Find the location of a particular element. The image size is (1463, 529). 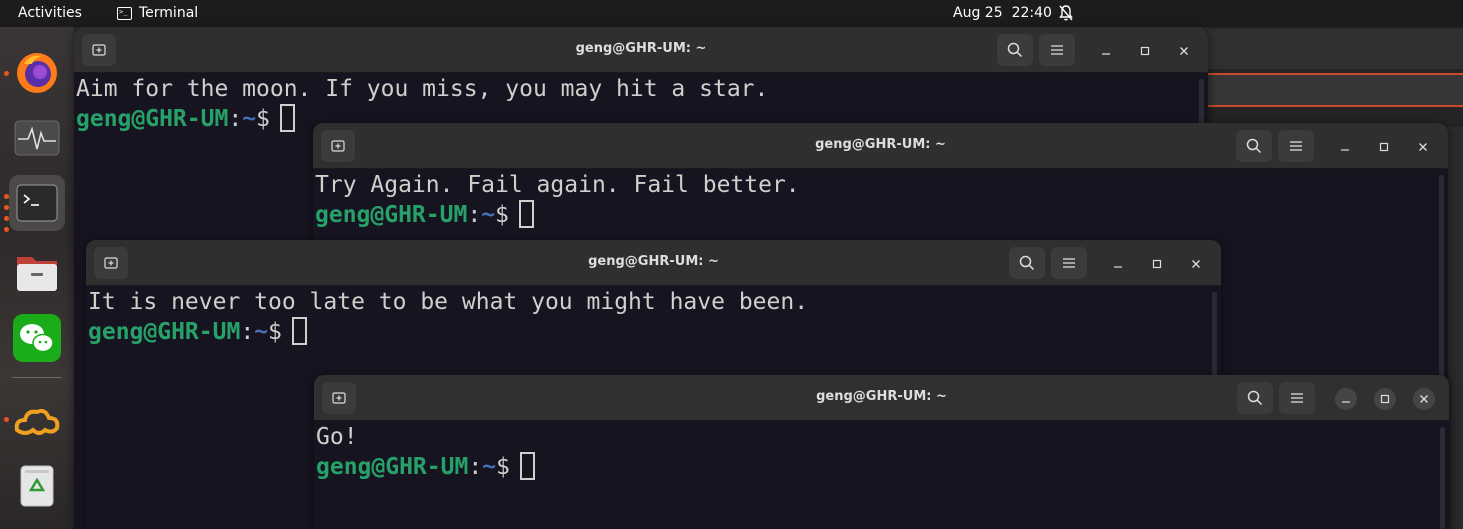

dock-firefox is located at coordinates (37, 73).